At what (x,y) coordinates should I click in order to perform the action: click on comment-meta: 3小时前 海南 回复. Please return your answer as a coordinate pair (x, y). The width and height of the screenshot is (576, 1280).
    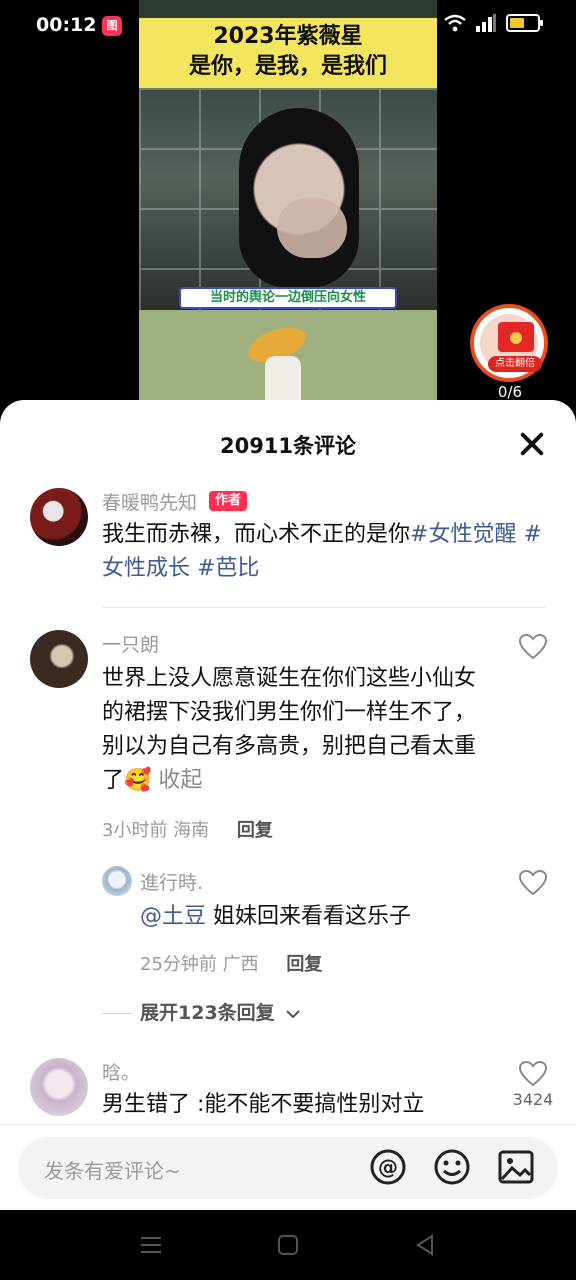
    Looking at the image, I should click on (187, 829).